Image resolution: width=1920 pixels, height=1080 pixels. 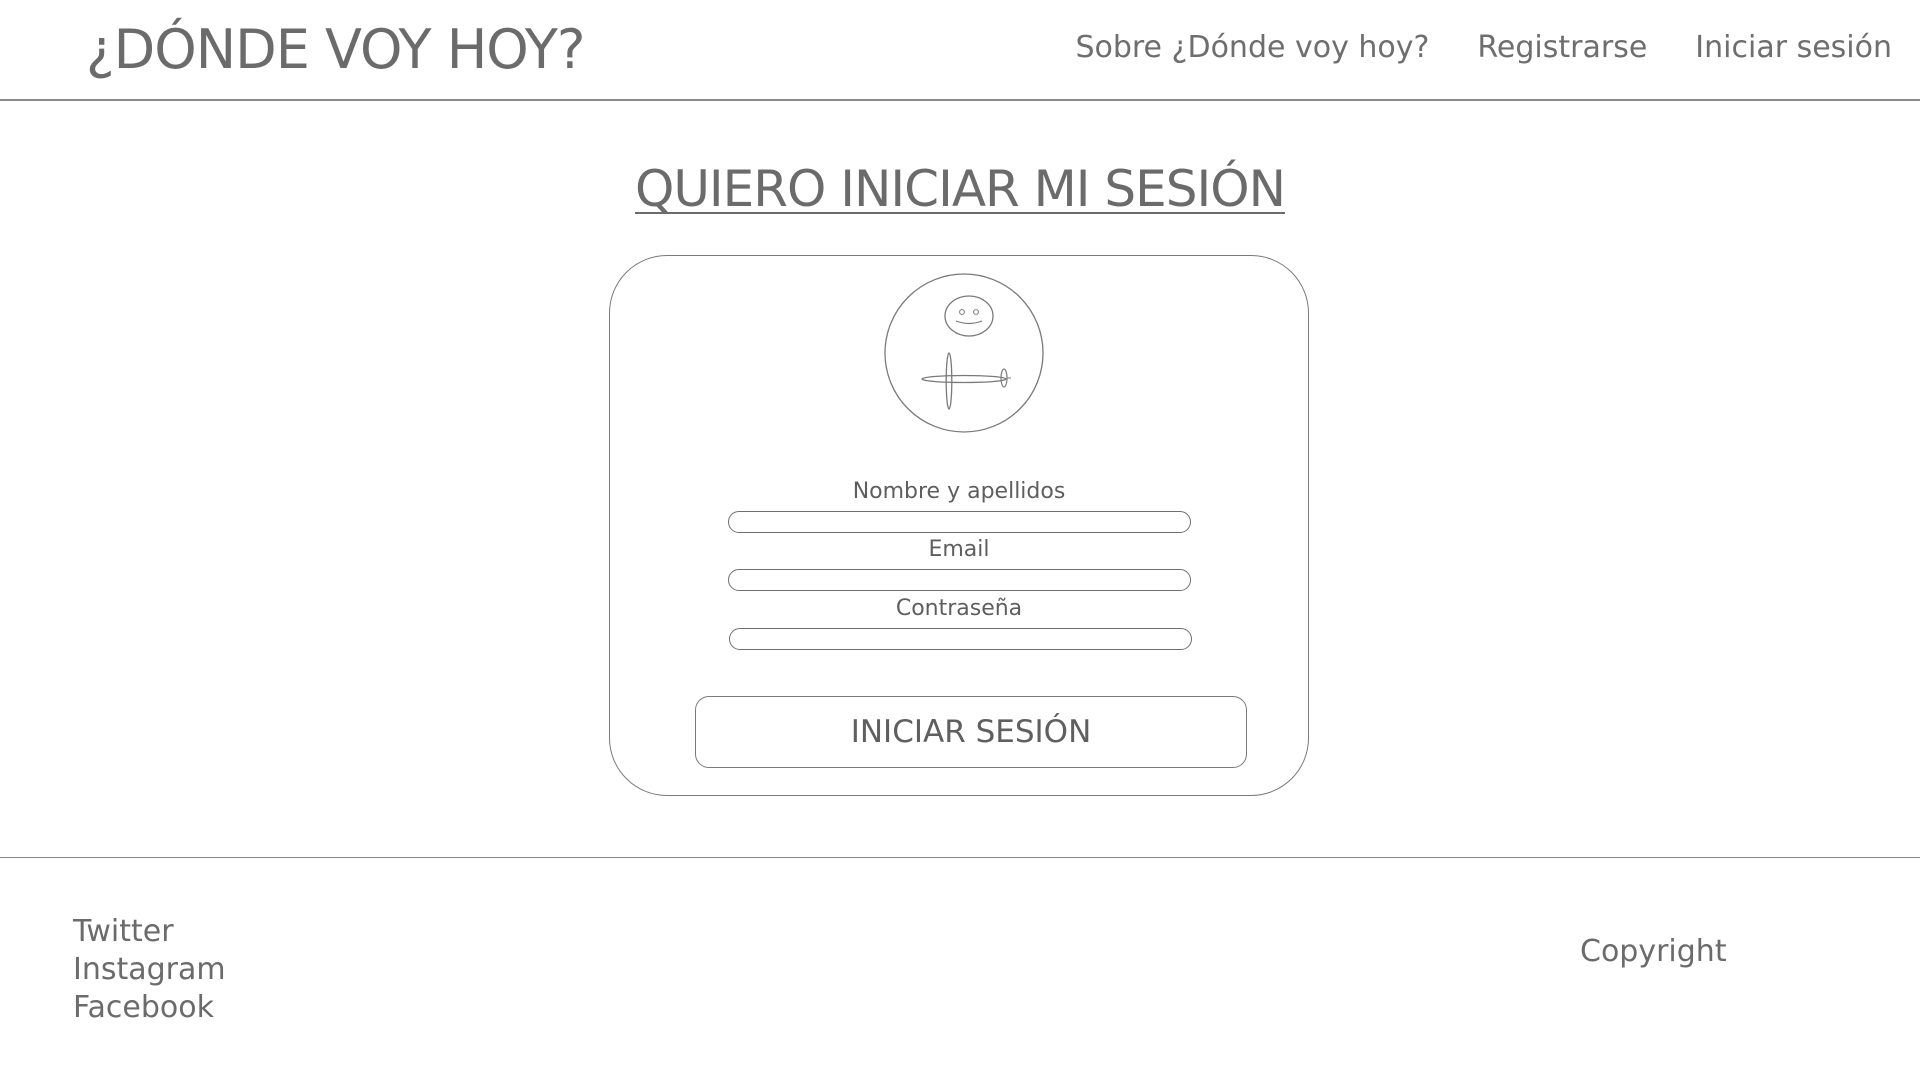 I want to click on login-button: INICIAR SESIÓN, so click(x=971, y=732).